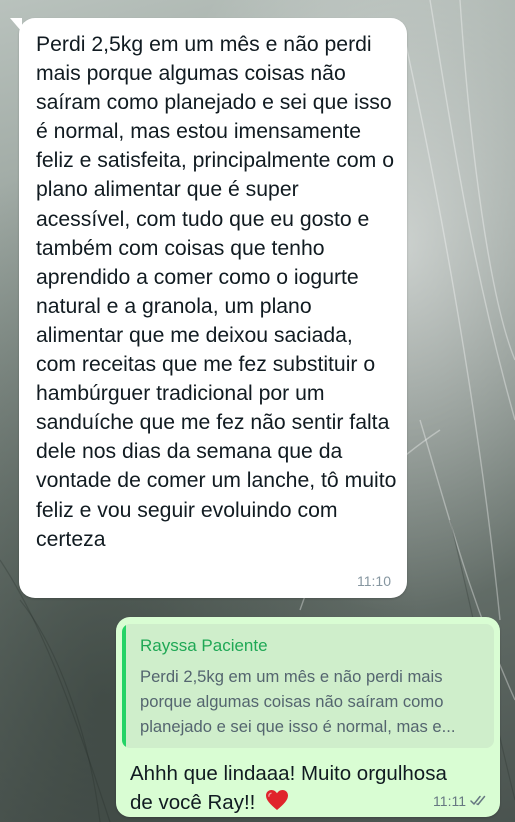 This screenshot has height=822, width=515. Describe the element at coordinates (449, 801) in the screenshot. I see `outgoing-message-time: 11:11` at that location.